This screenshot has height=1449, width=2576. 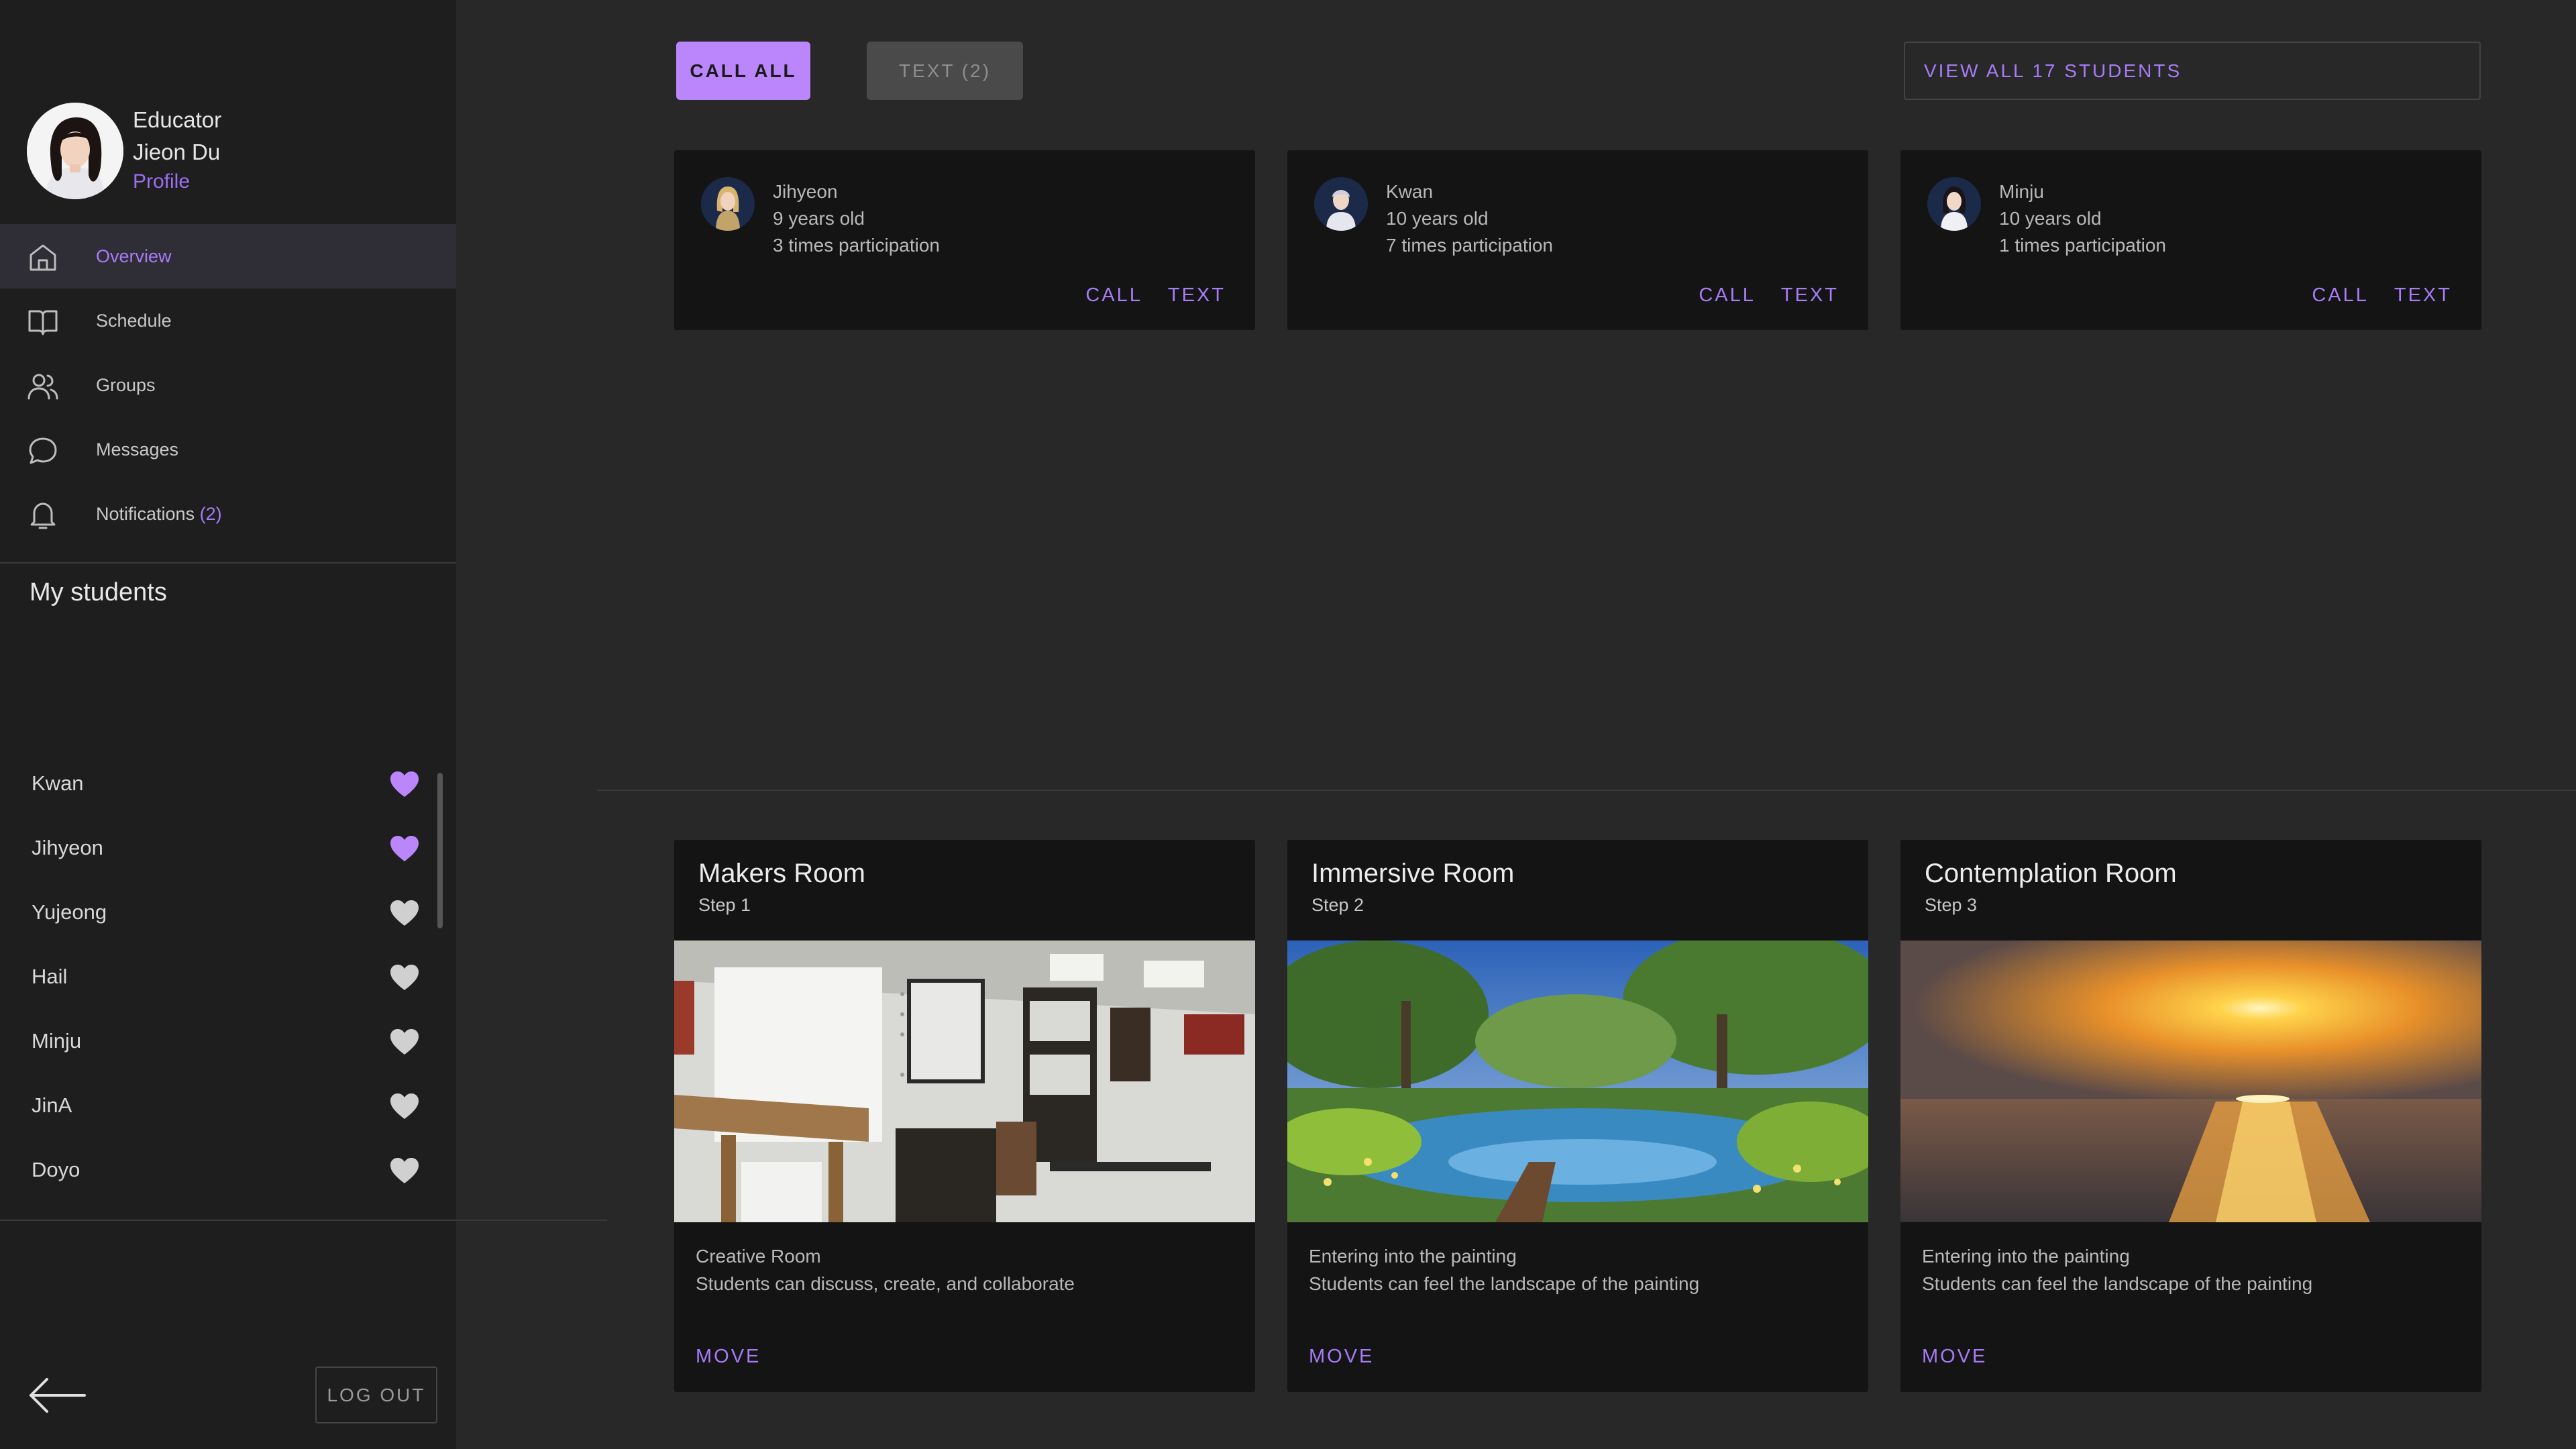 What do you see at coordinates (177, 119) in the screenshot?
I see `profile-role: Educator` at bounding box center [177, 119].